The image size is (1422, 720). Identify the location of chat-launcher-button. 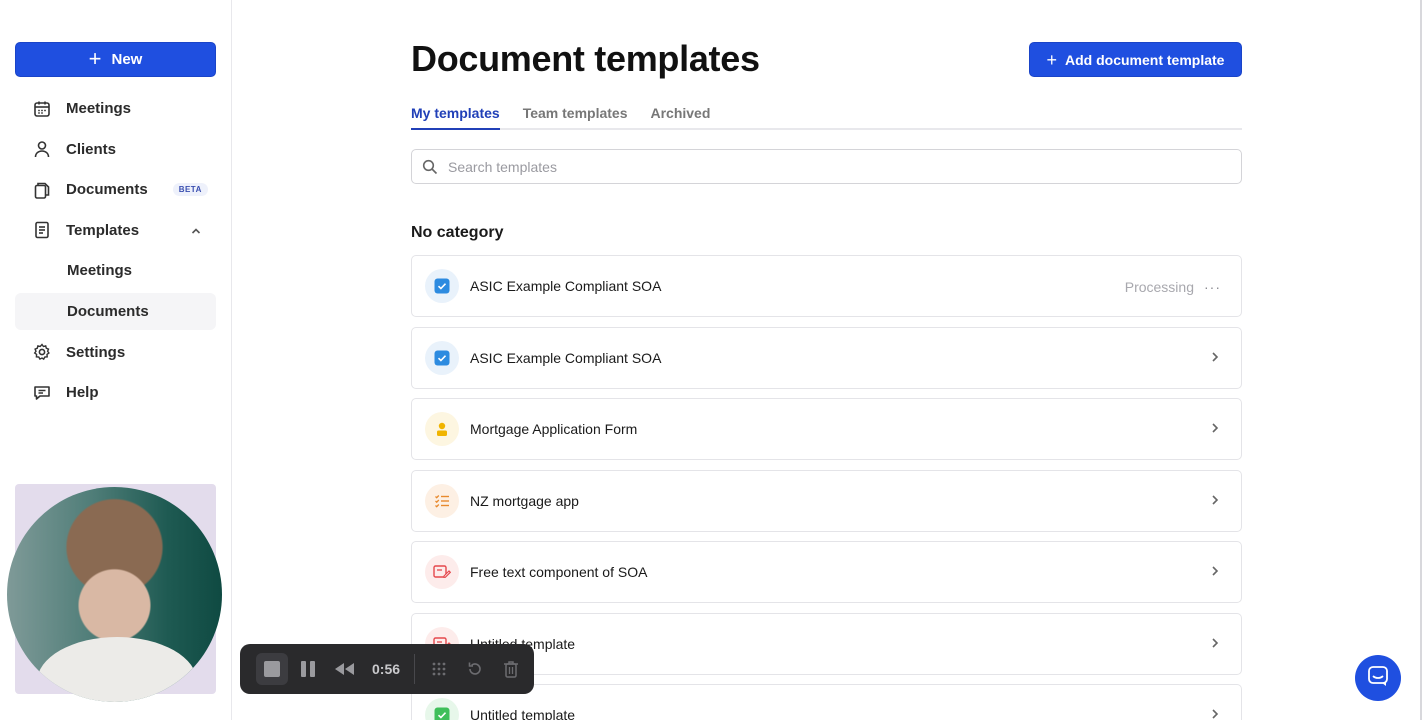
(1378, 678).